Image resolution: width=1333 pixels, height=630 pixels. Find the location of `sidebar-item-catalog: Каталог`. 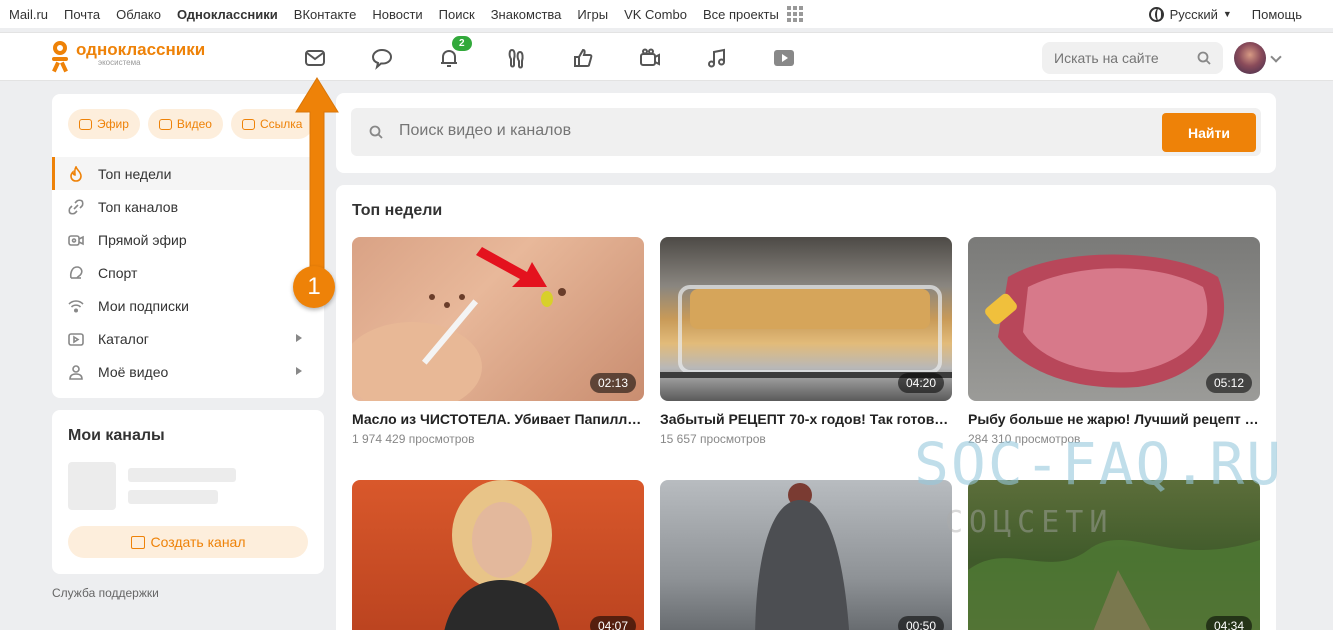

sidebar-item-catalog: Каталог is located at coordinates (188, 338).